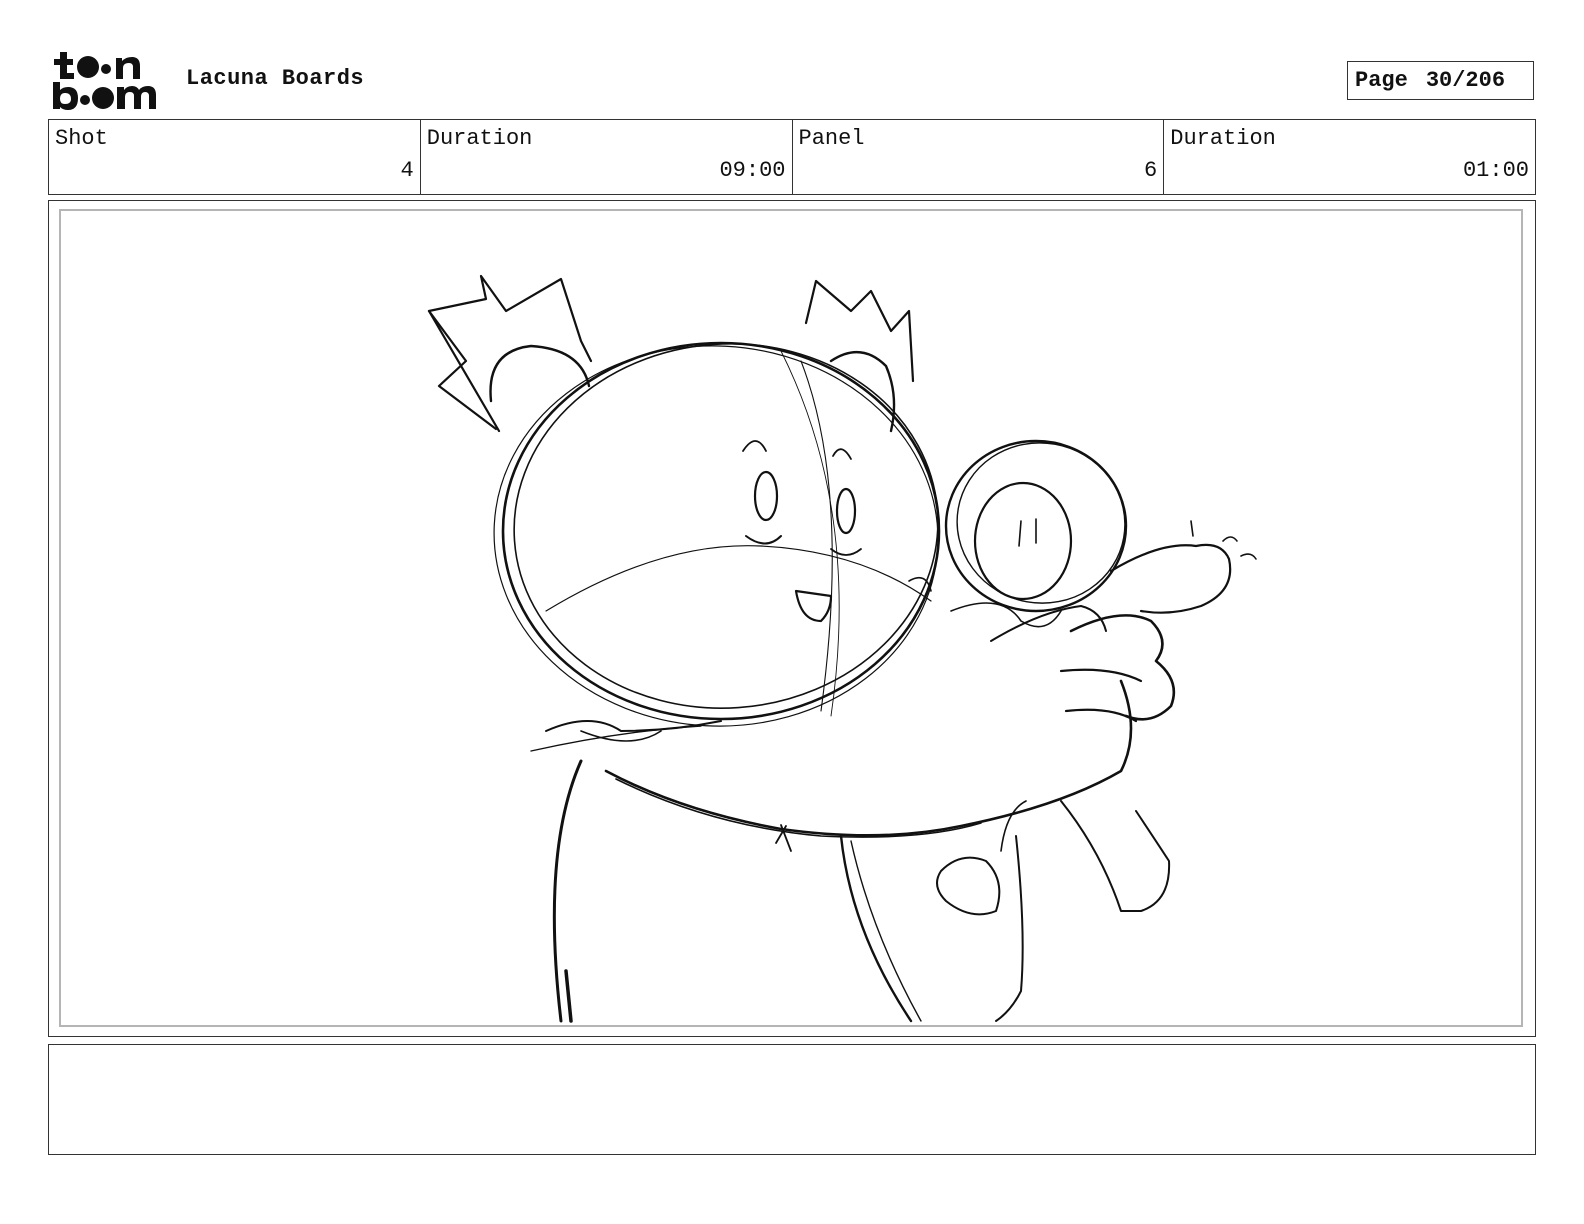 This screenshot has width=1584, height=1224. I want to click on page-number: 30/206, so click(1465, 80).